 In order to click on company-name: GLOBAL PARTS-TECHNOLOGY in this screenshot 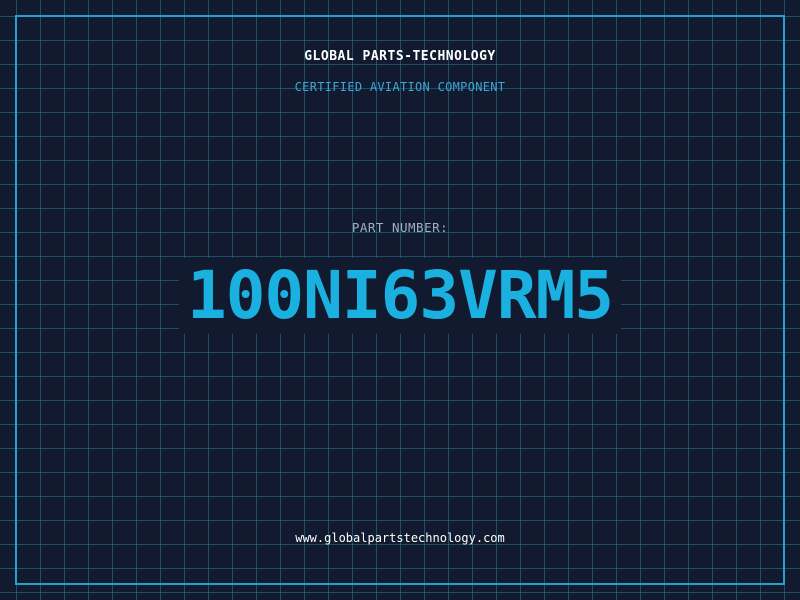, I will do `click(400, 56)`.